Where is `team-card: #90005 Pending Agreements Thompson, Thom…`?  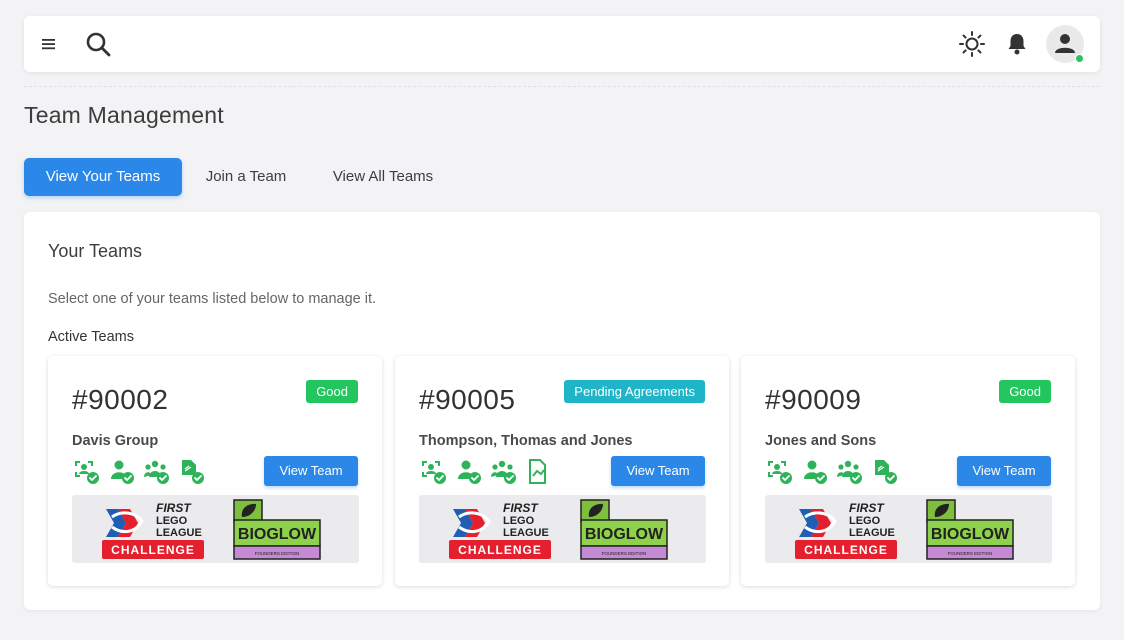
team-card: #90005 Pending Agreements Thompson, Thom… is located at coordinates (562, 471).